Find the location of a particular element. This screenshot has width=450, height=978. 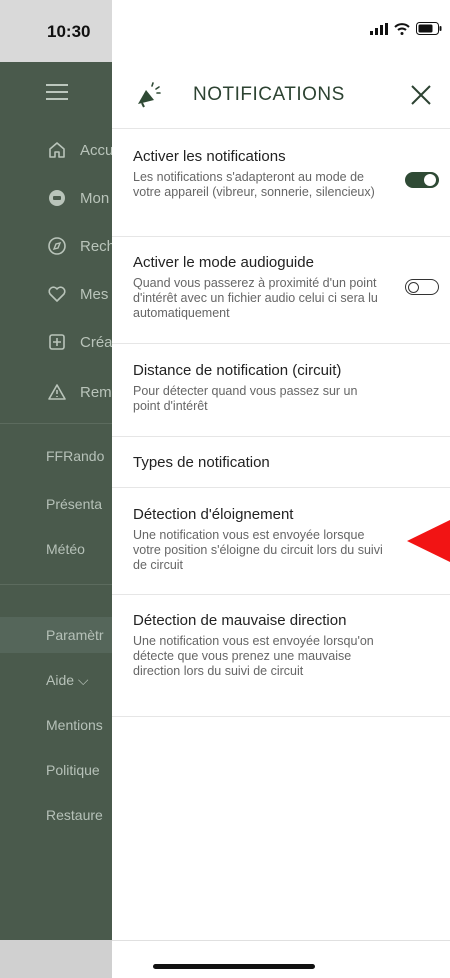

close-button is located at coordinates (421, 95).